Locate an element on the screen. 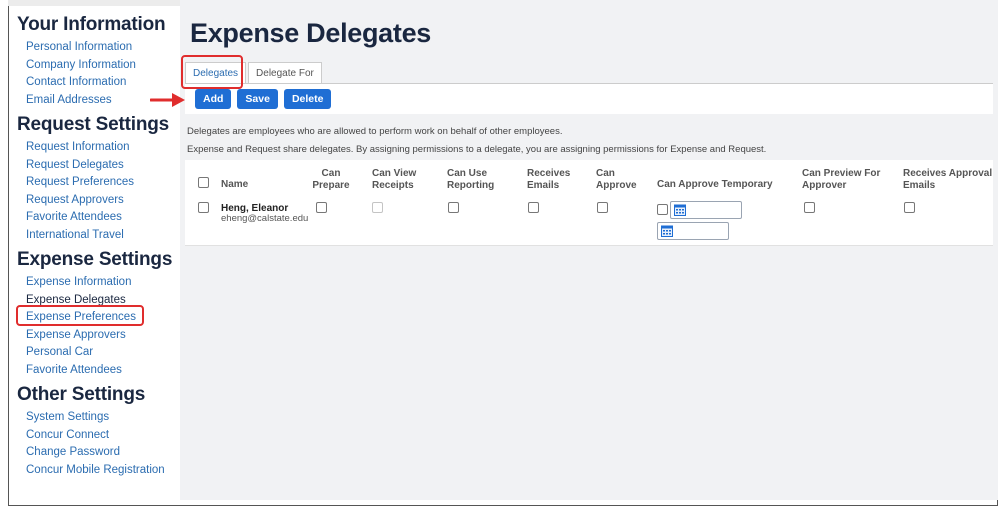 This screenshot has height=510, width=1005. can-view-receipts-checkbox is located at coordinates (377, 207).